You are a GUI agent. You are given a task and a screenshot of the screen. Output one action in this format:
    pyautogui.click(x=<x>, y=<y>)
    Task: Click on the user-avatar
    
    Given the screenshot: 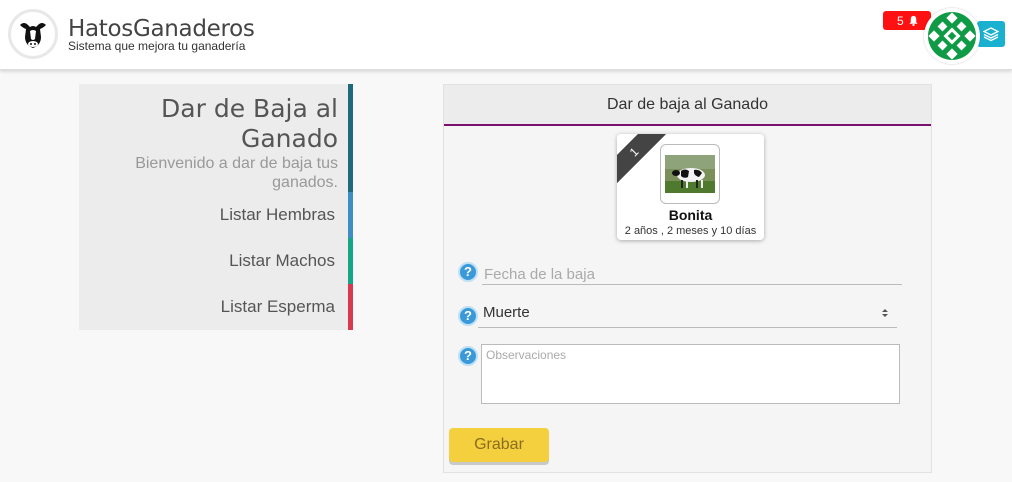 What is the action you would take?
    pyautogui.click(x=952, y=36)
    